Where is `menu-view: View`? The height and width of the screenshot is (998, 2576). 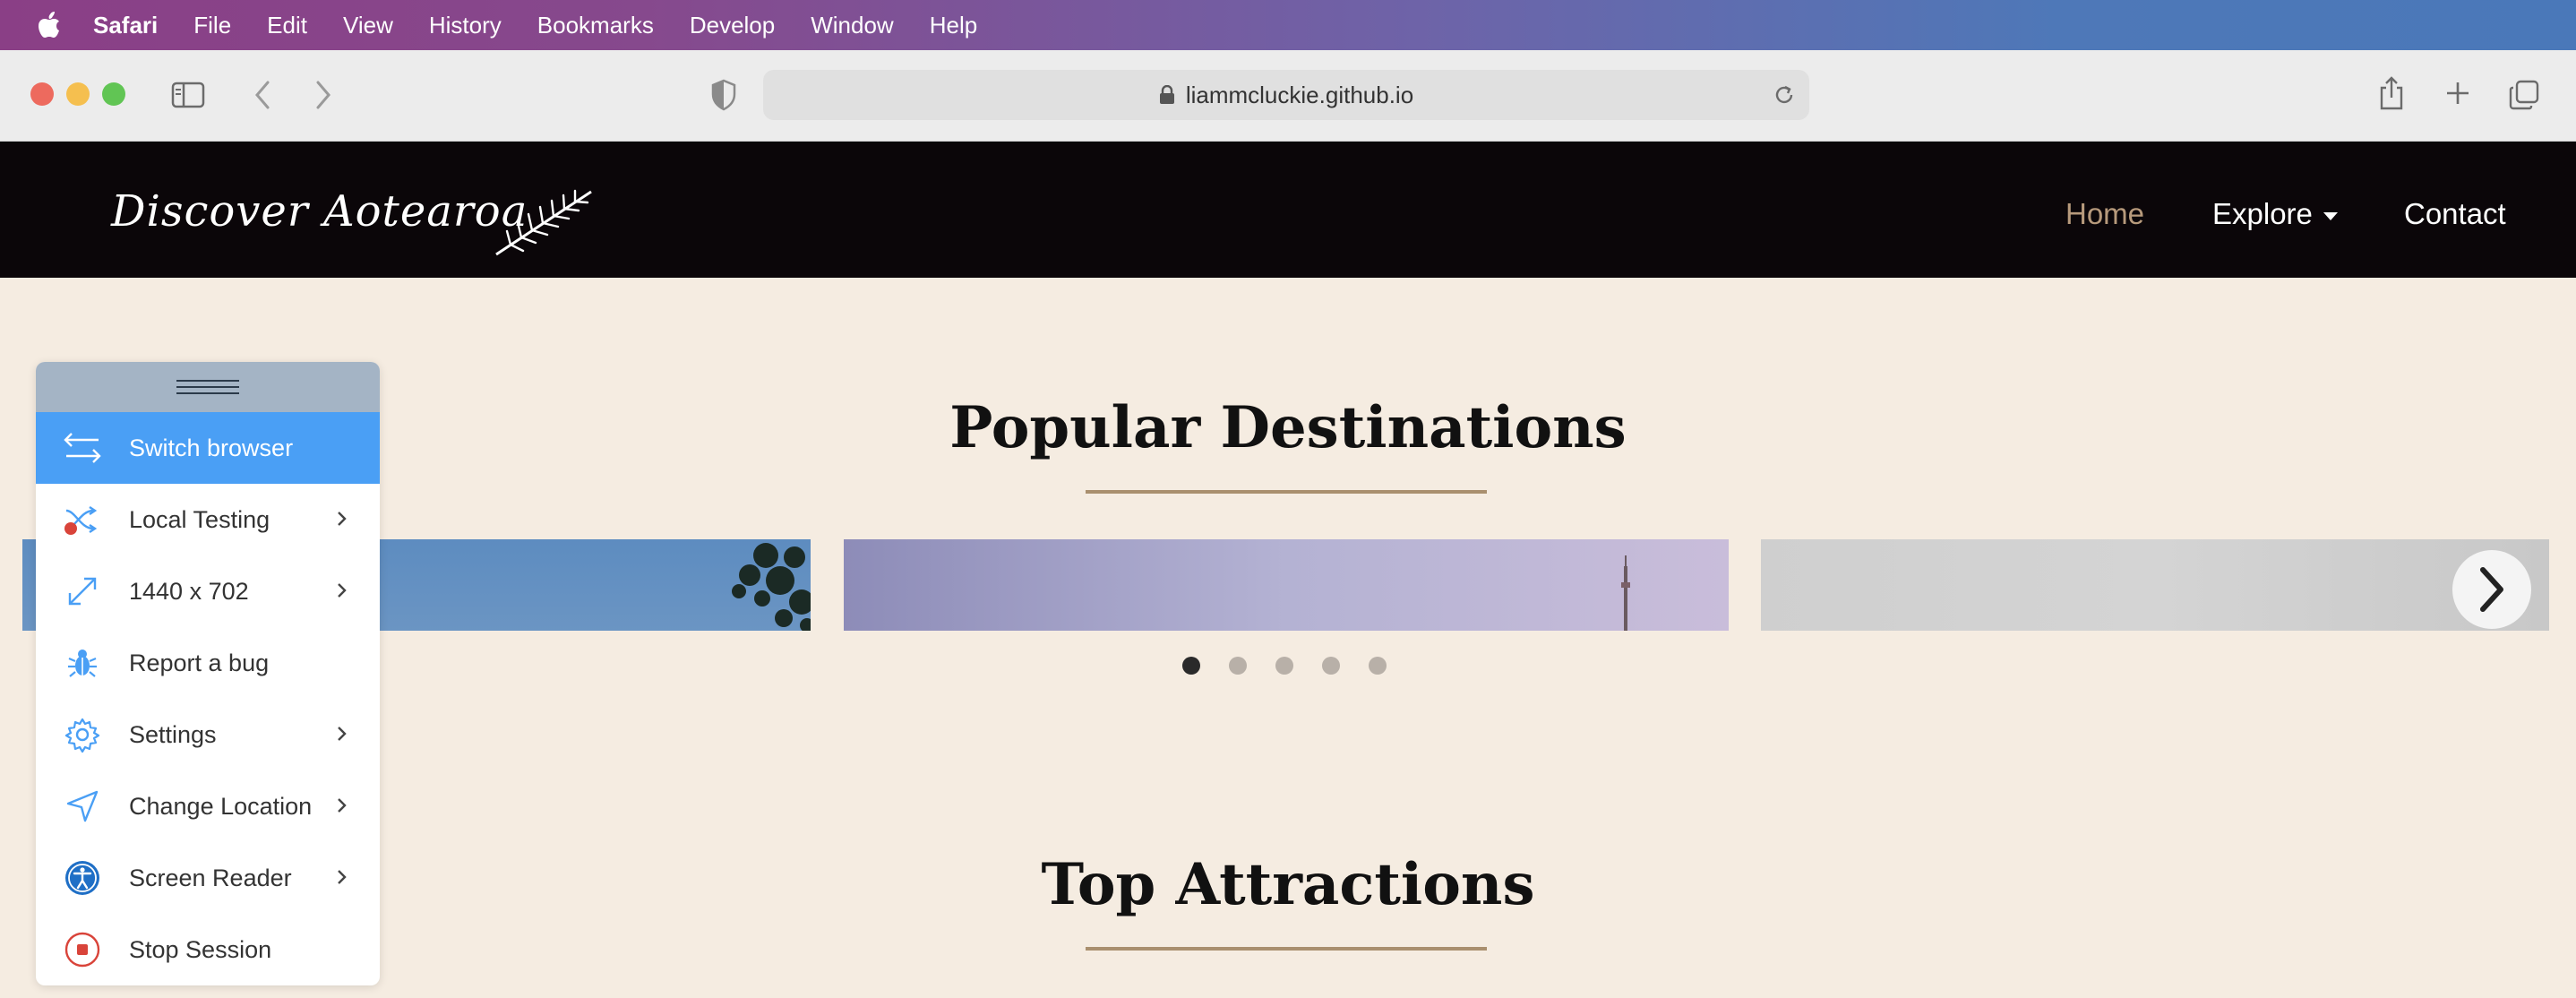 menu-view: View is located at coordinates (368, 25).